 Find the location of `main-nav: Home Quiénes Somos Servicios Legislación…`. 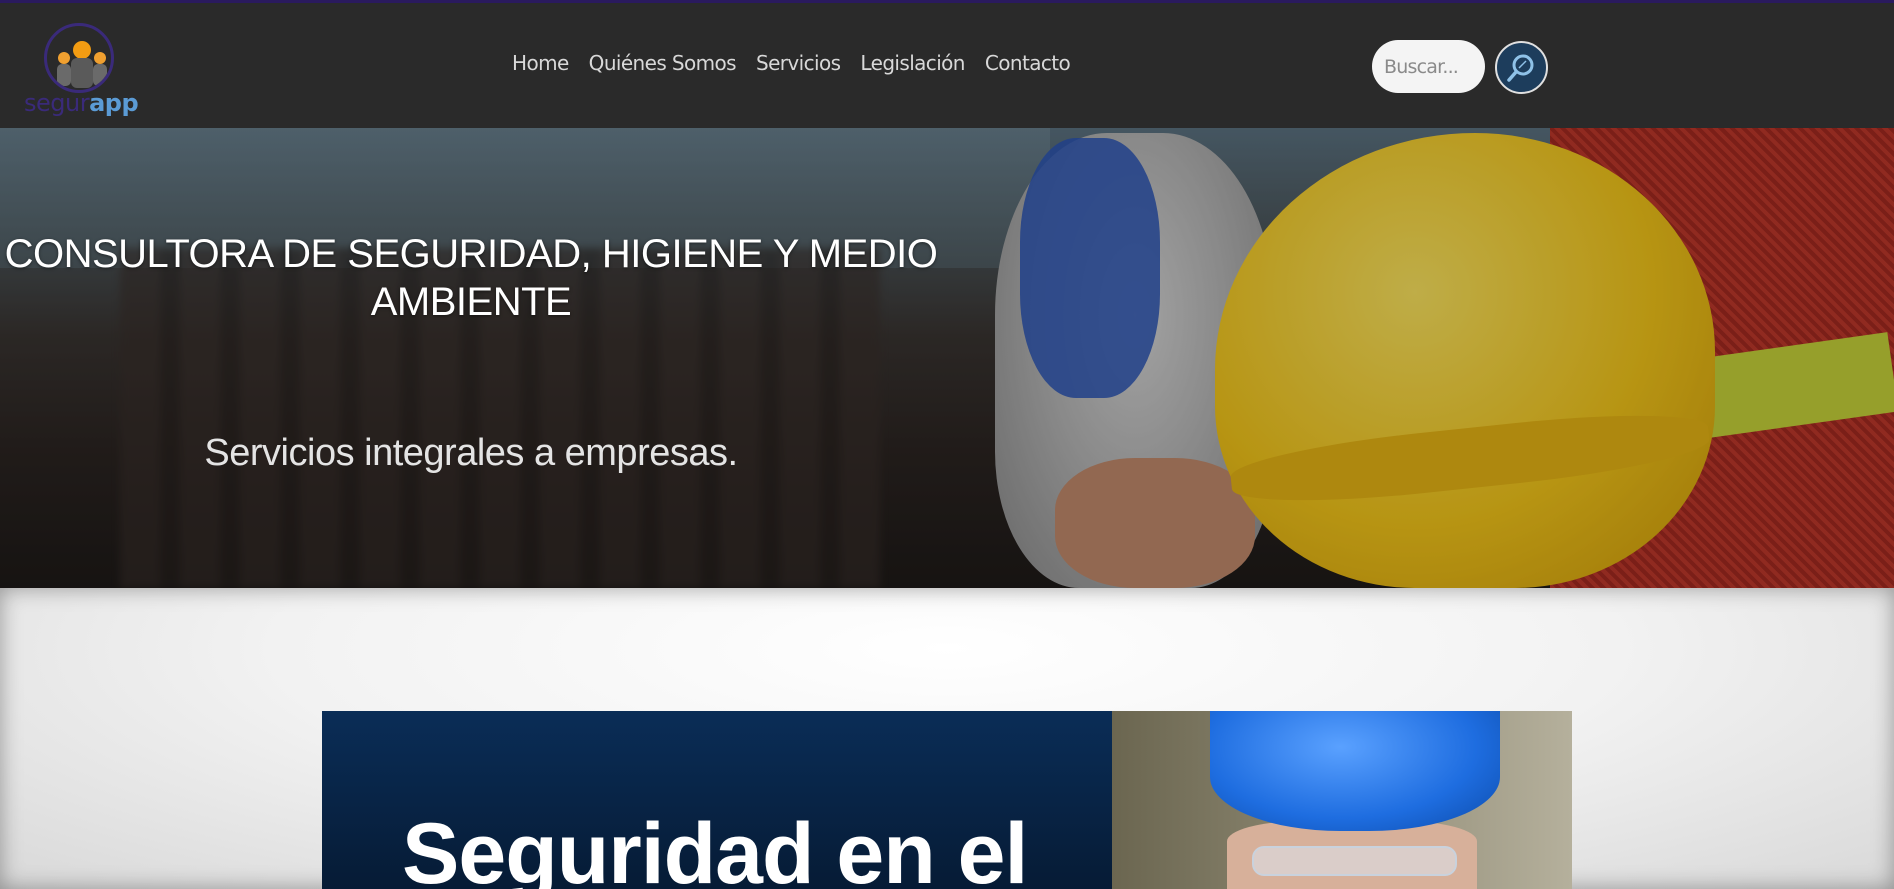

main-nav: Home Quiénes Somos Servicios Legislación… is located at coordinates (791, 63).